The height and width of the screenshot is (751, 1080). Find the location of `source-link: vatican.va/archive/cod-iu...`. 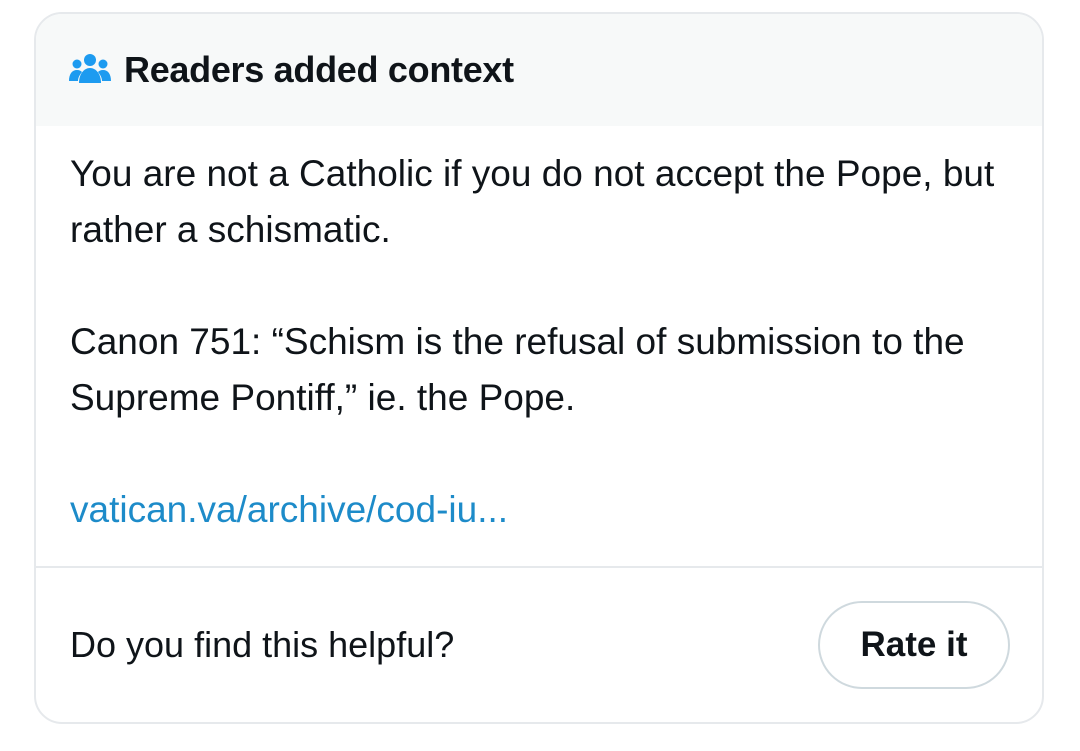

source-link: vatican.va/archive/cod-iu... is located at coordinates (539, 510).